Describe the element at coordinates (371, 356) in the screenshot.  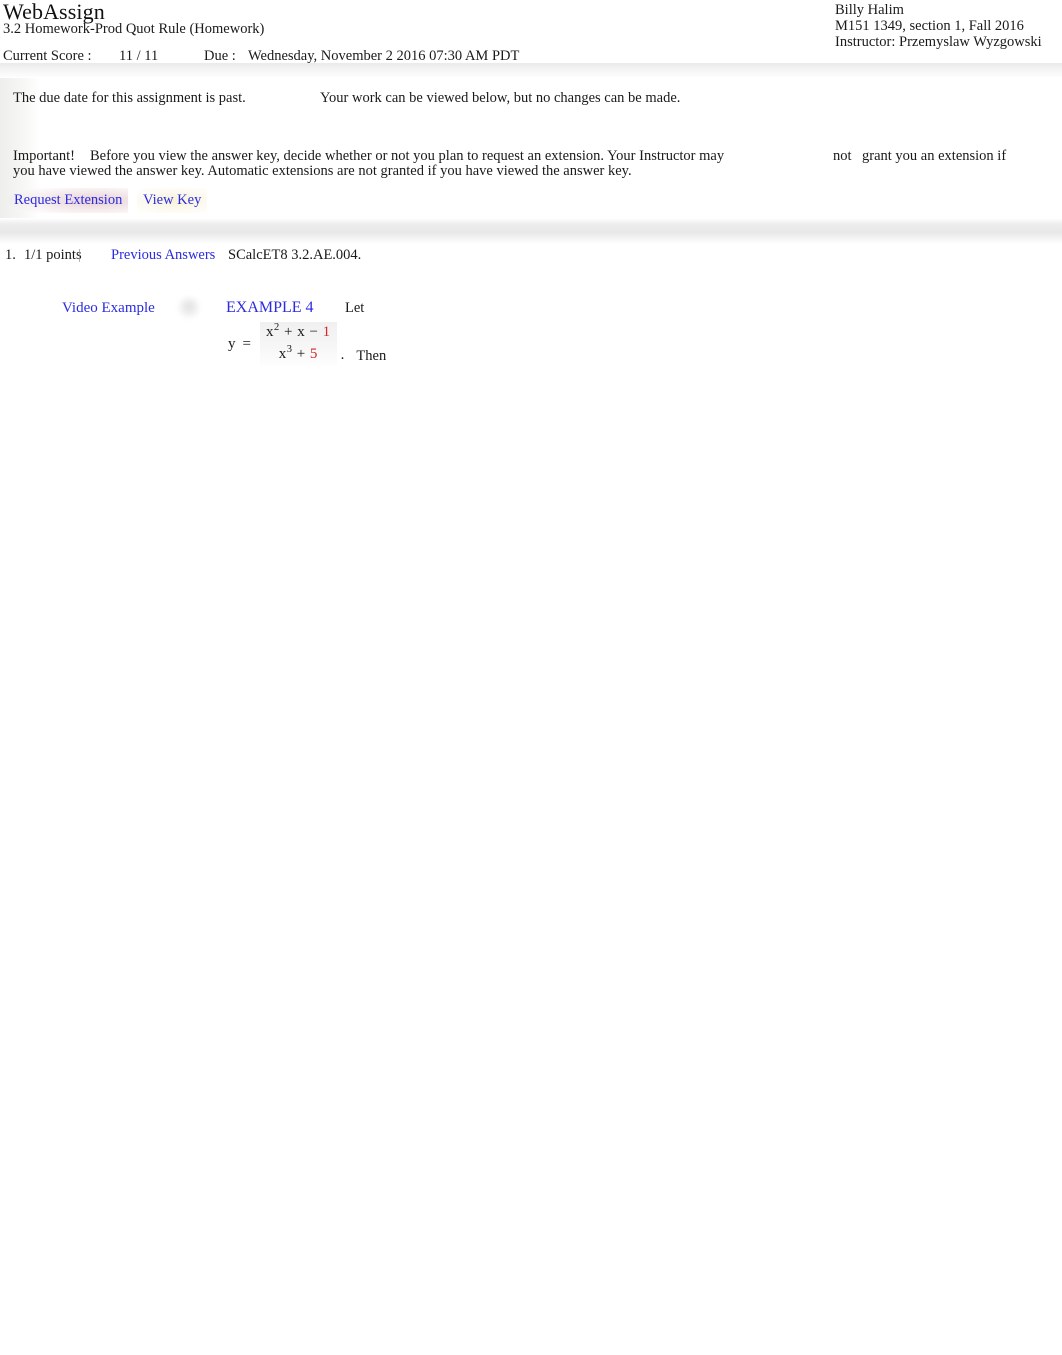
I see `example-then-text: Then` at that location.